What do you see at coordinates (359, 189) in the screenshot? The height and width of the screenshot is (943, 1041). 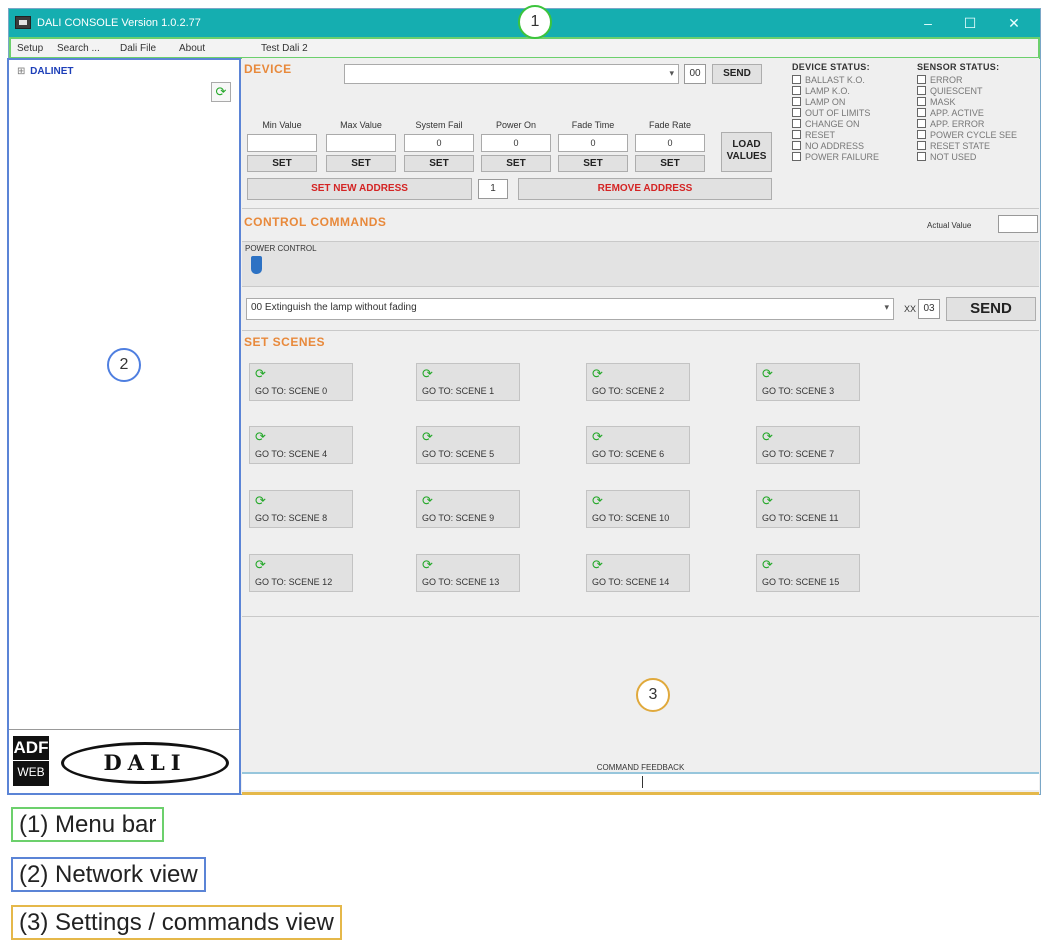 I see `set-new-address-button: SET NEW ADDRESS` at bounding box center [359, 189].